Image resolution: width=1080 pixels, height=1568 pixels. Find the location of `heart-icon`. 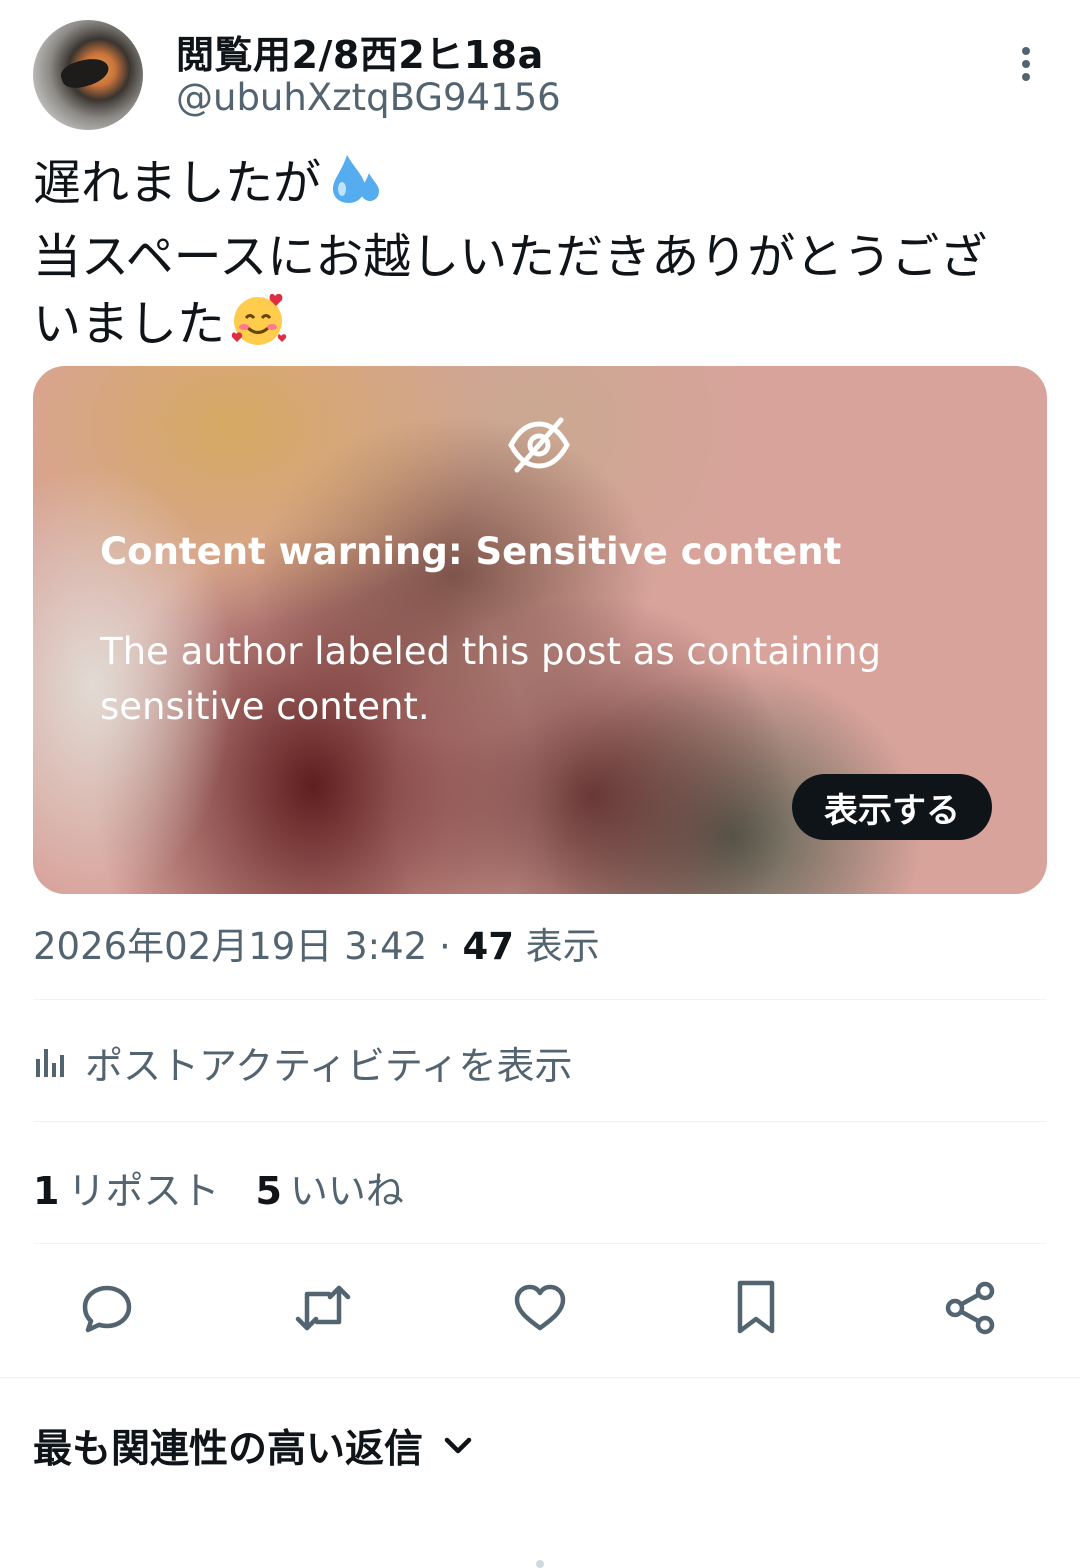

heart-icon is located at coordinates (540, 1307).